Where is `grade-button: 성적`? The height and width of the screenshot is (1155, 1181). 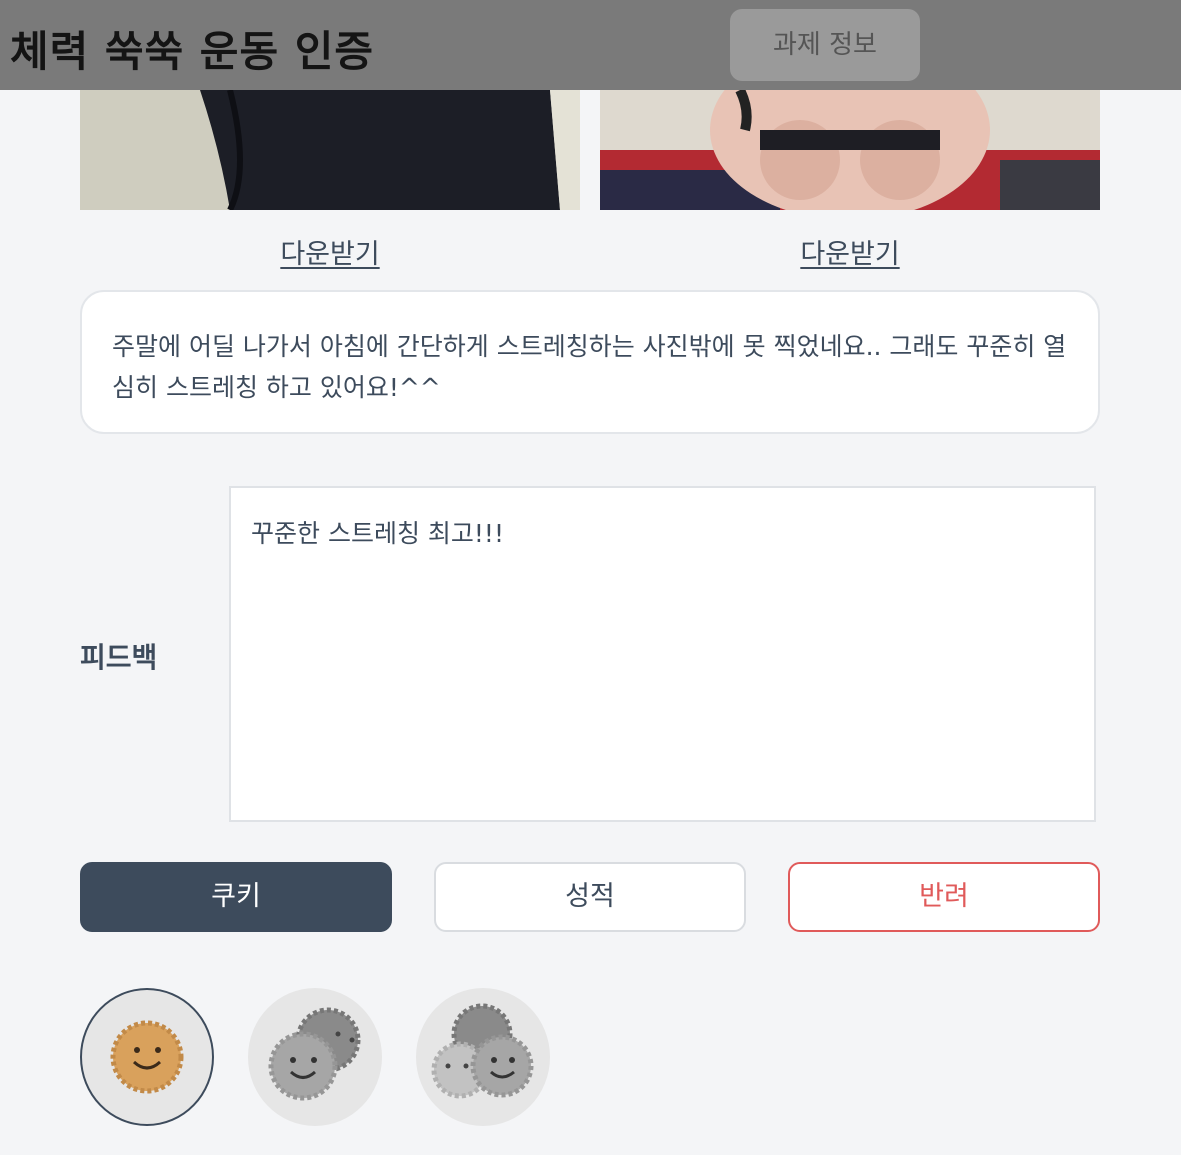 grade-button: 성적 is located at coordinates (590, 897).